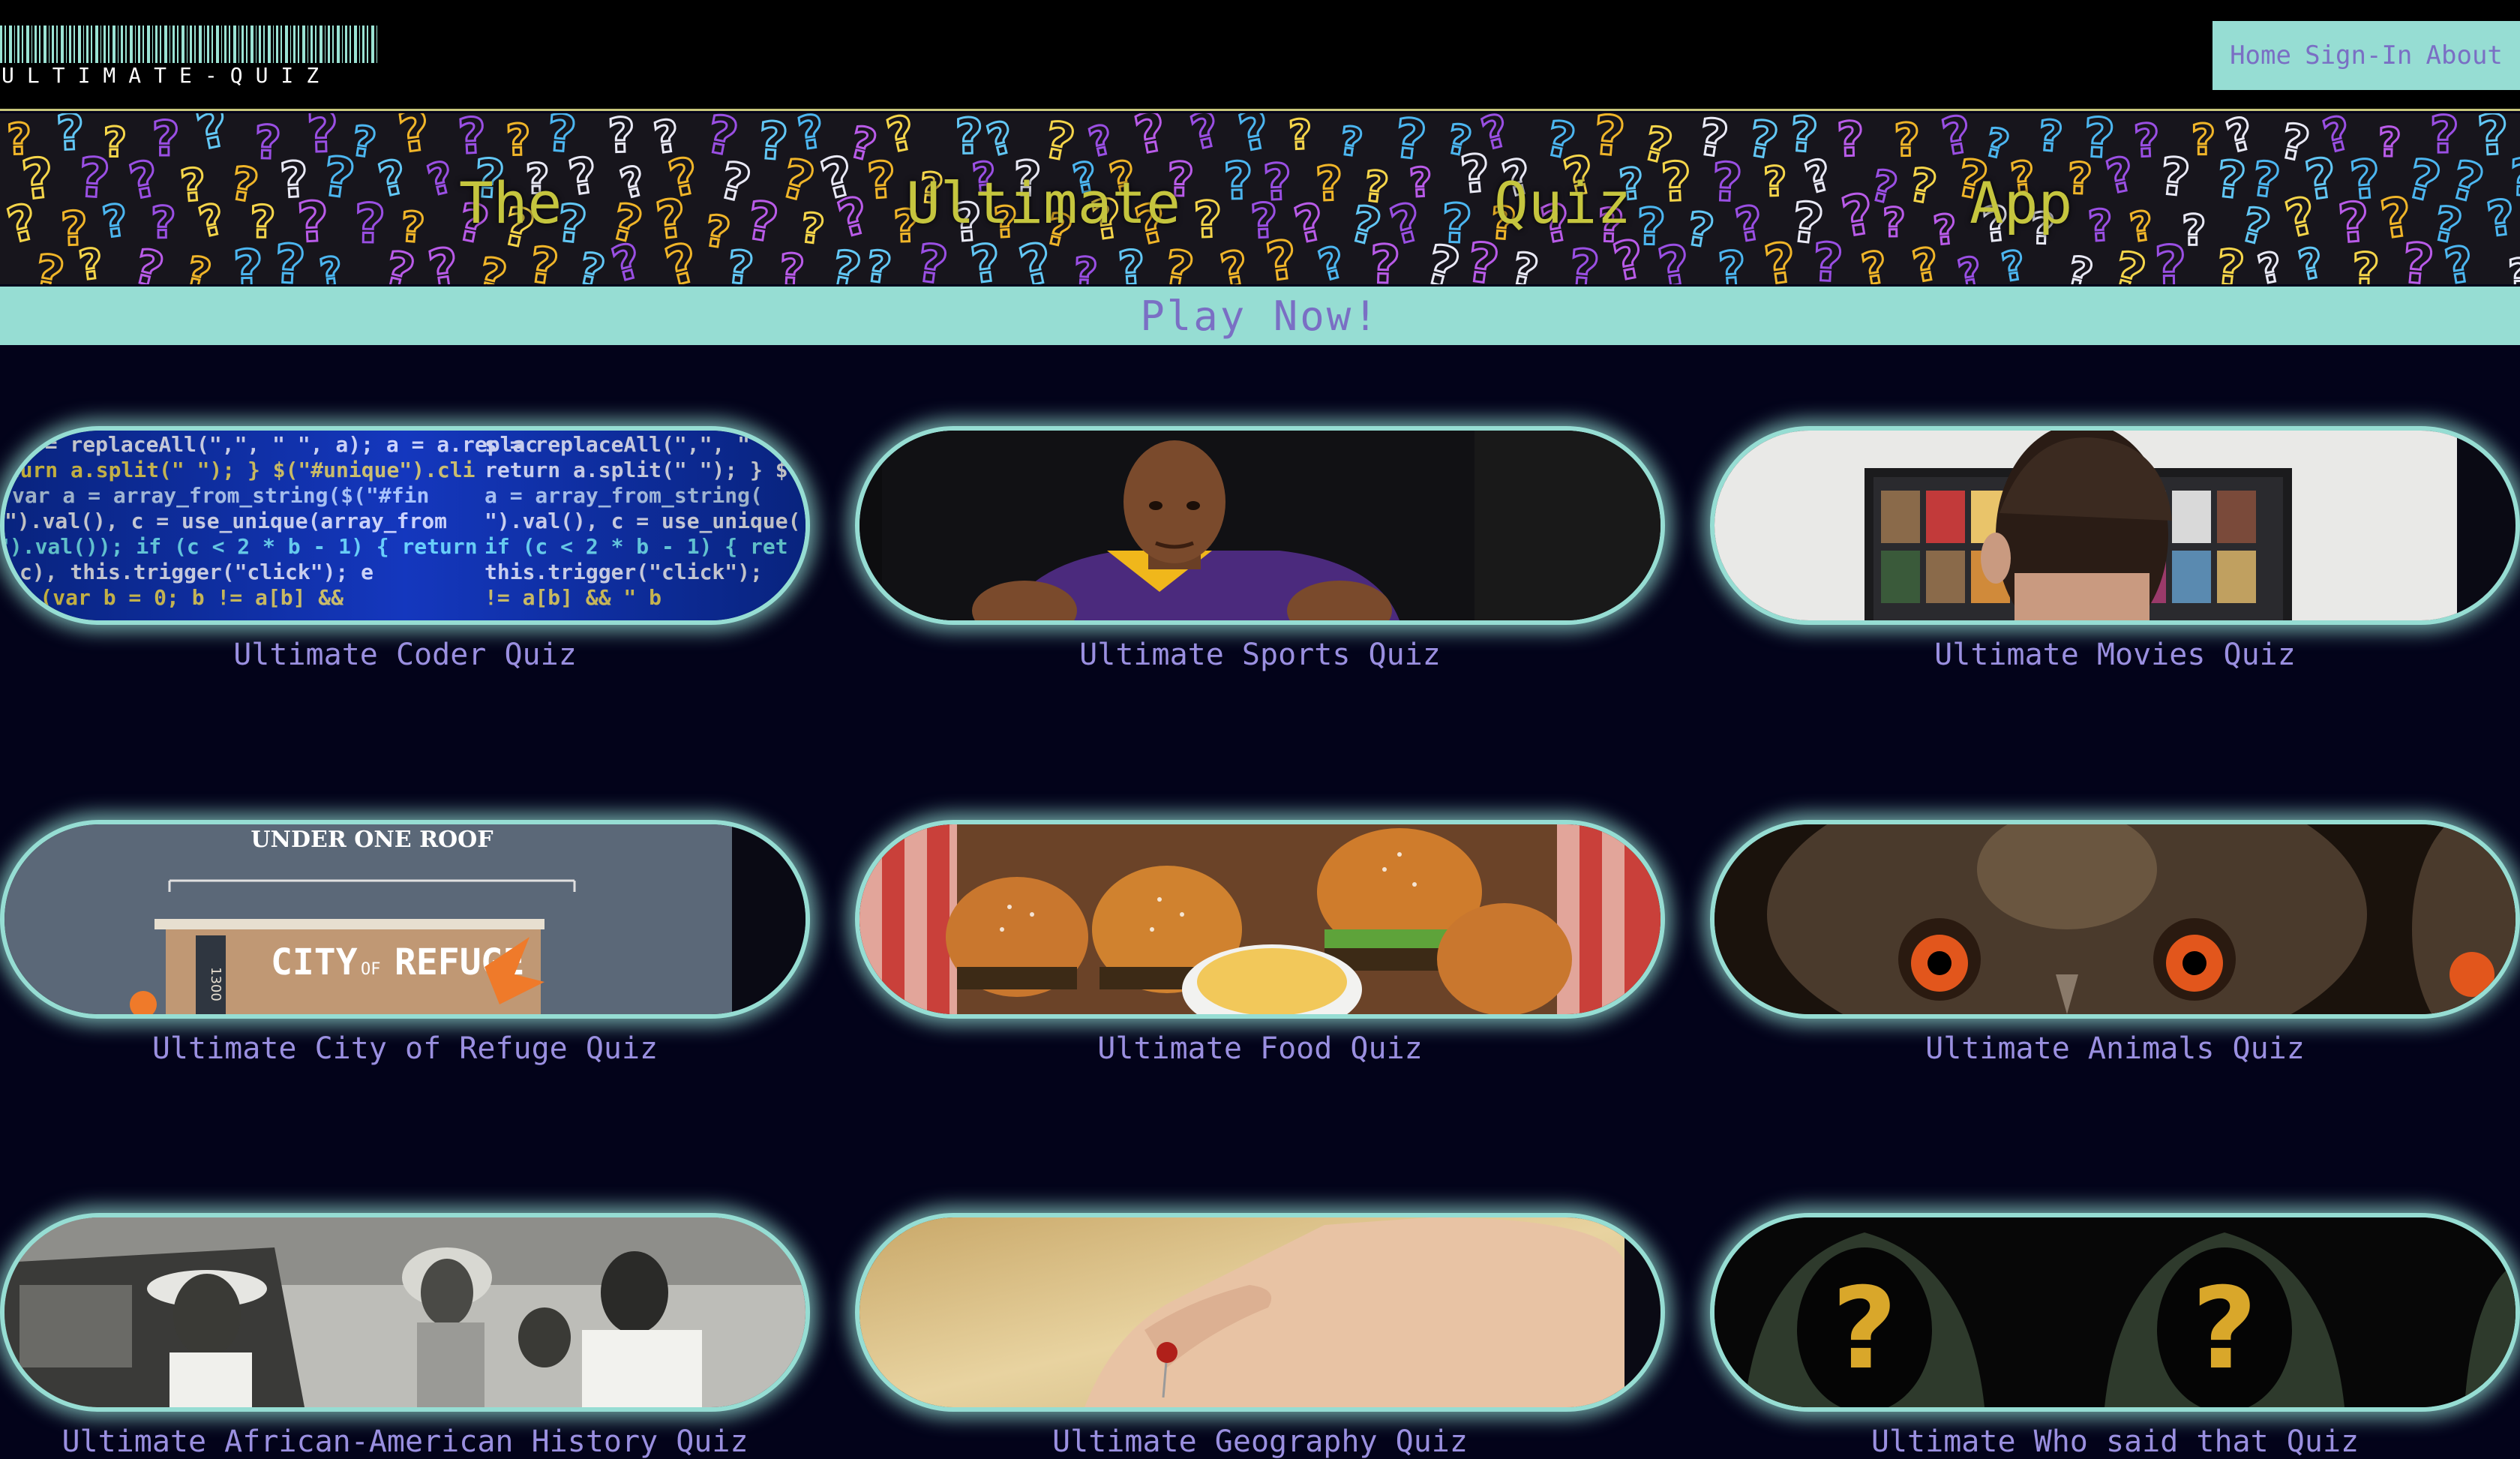 The height and width of the screenshot is (1459, 2520). I want to click on quiz-title-city-of-refuge: Ultimate City of Refuge Quiz, so click(405, 1048).